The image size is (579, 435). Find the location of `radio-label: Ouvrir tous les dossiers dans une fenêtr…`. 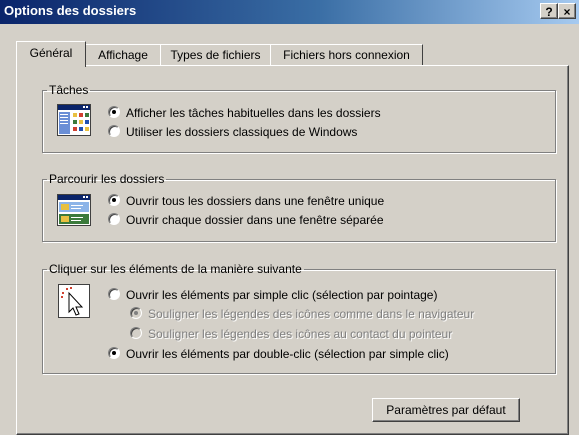

radio-label: Ouvrir tous les dossiers dans une fenêtr… is located at coordinates (255, 201).